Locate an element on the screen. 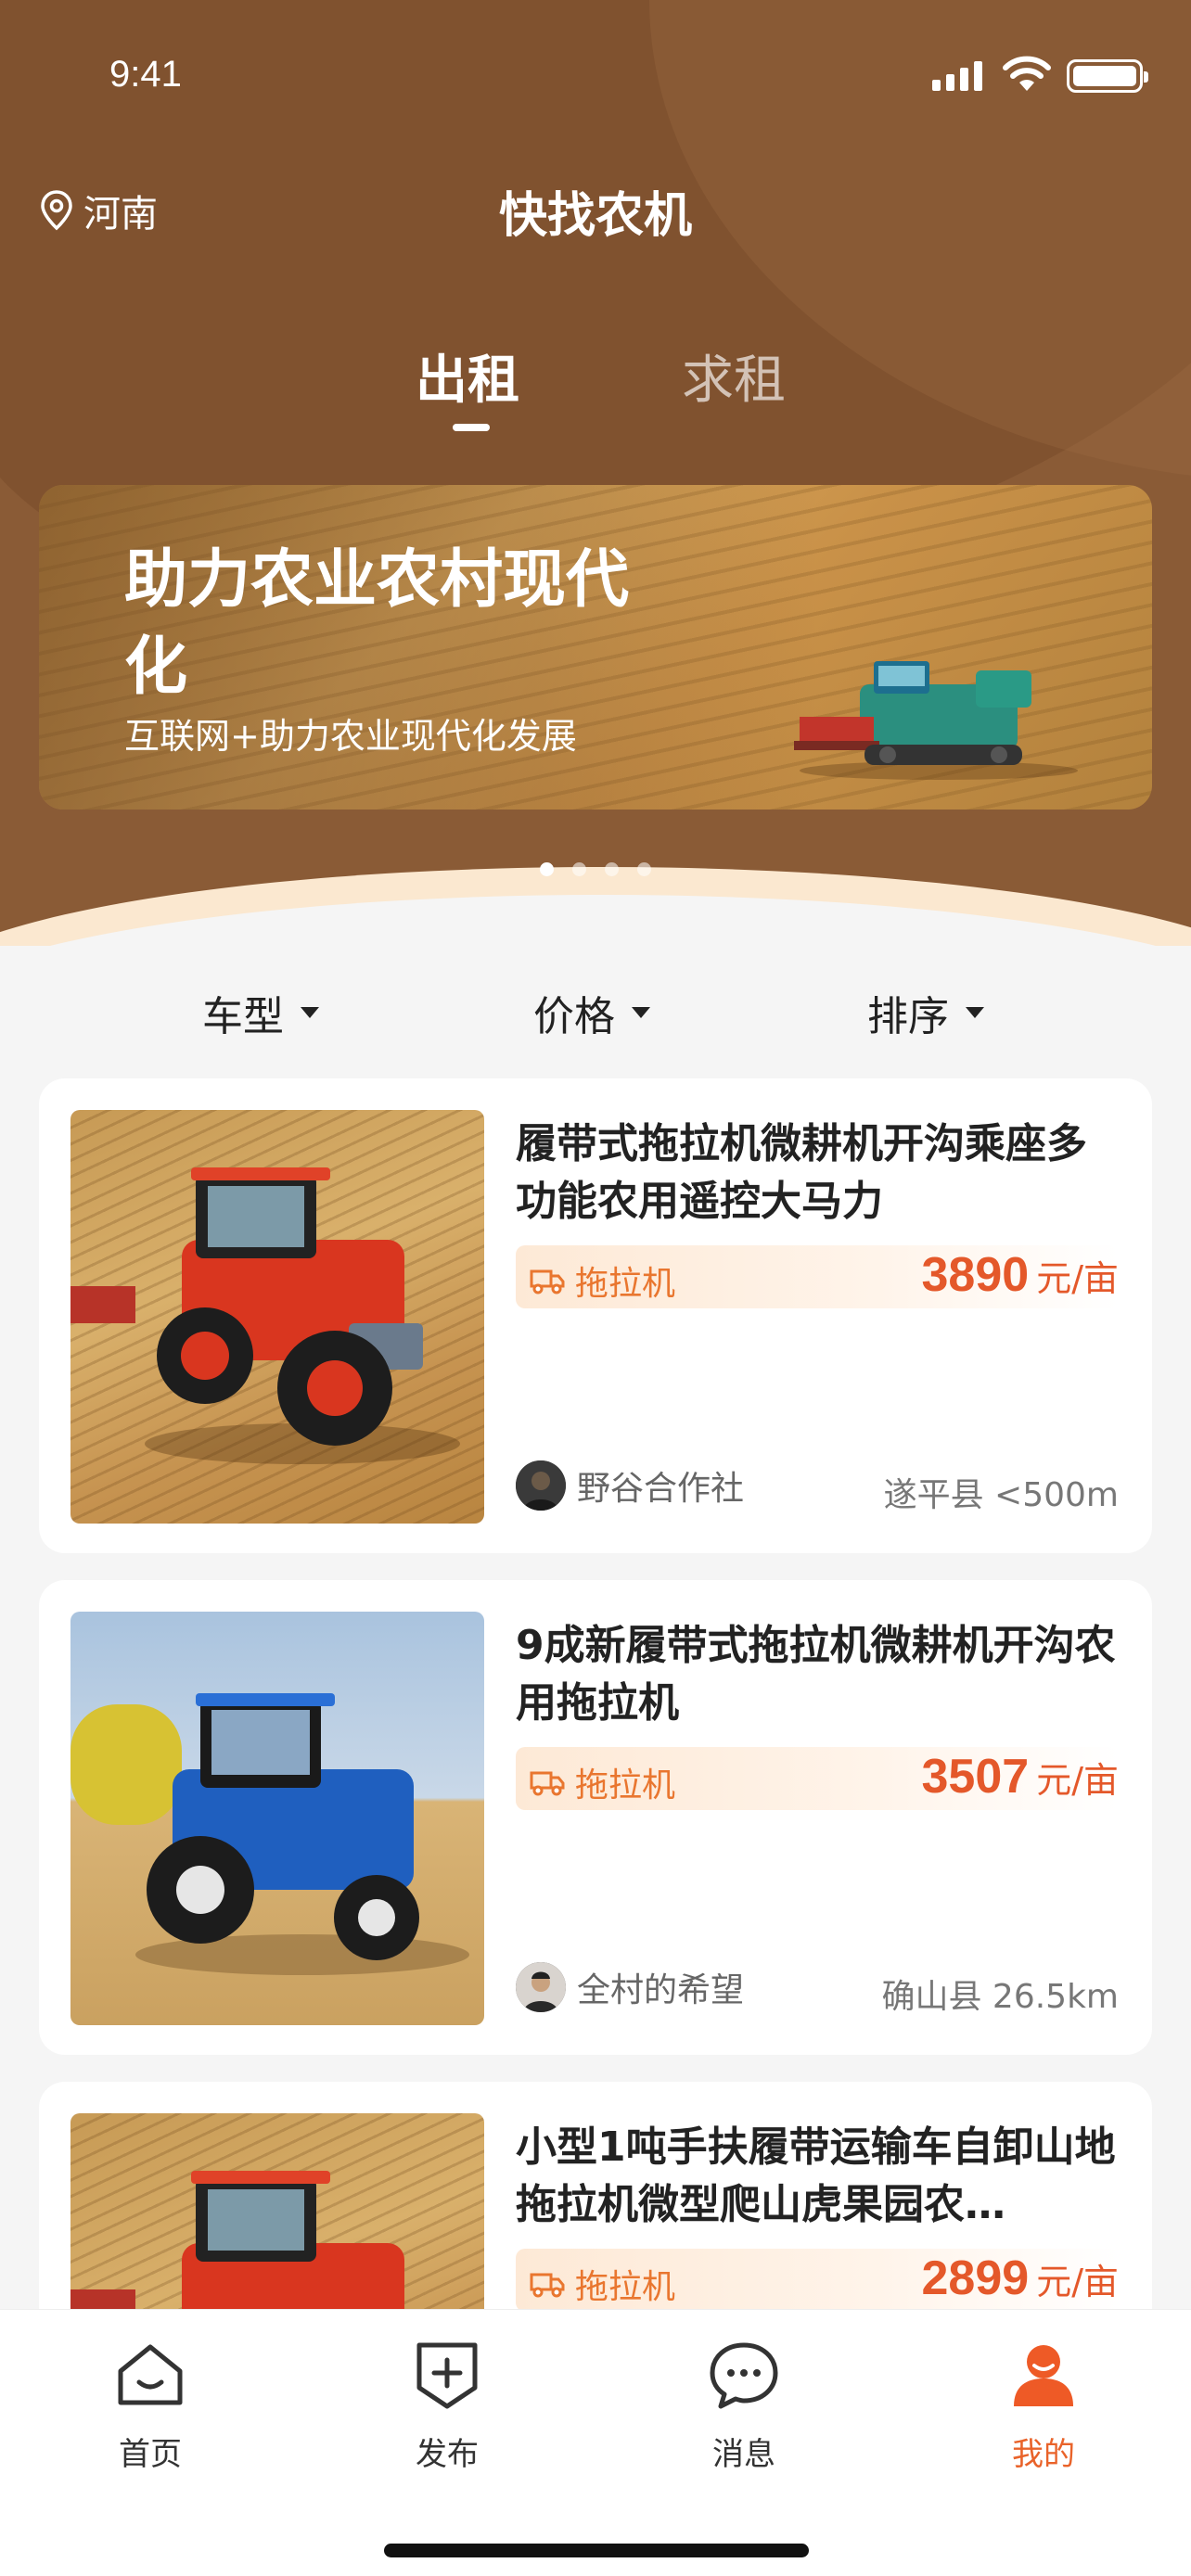 The image size is (1191, 2576). tab-label: 首页 is located at coordinates (151, 2454).